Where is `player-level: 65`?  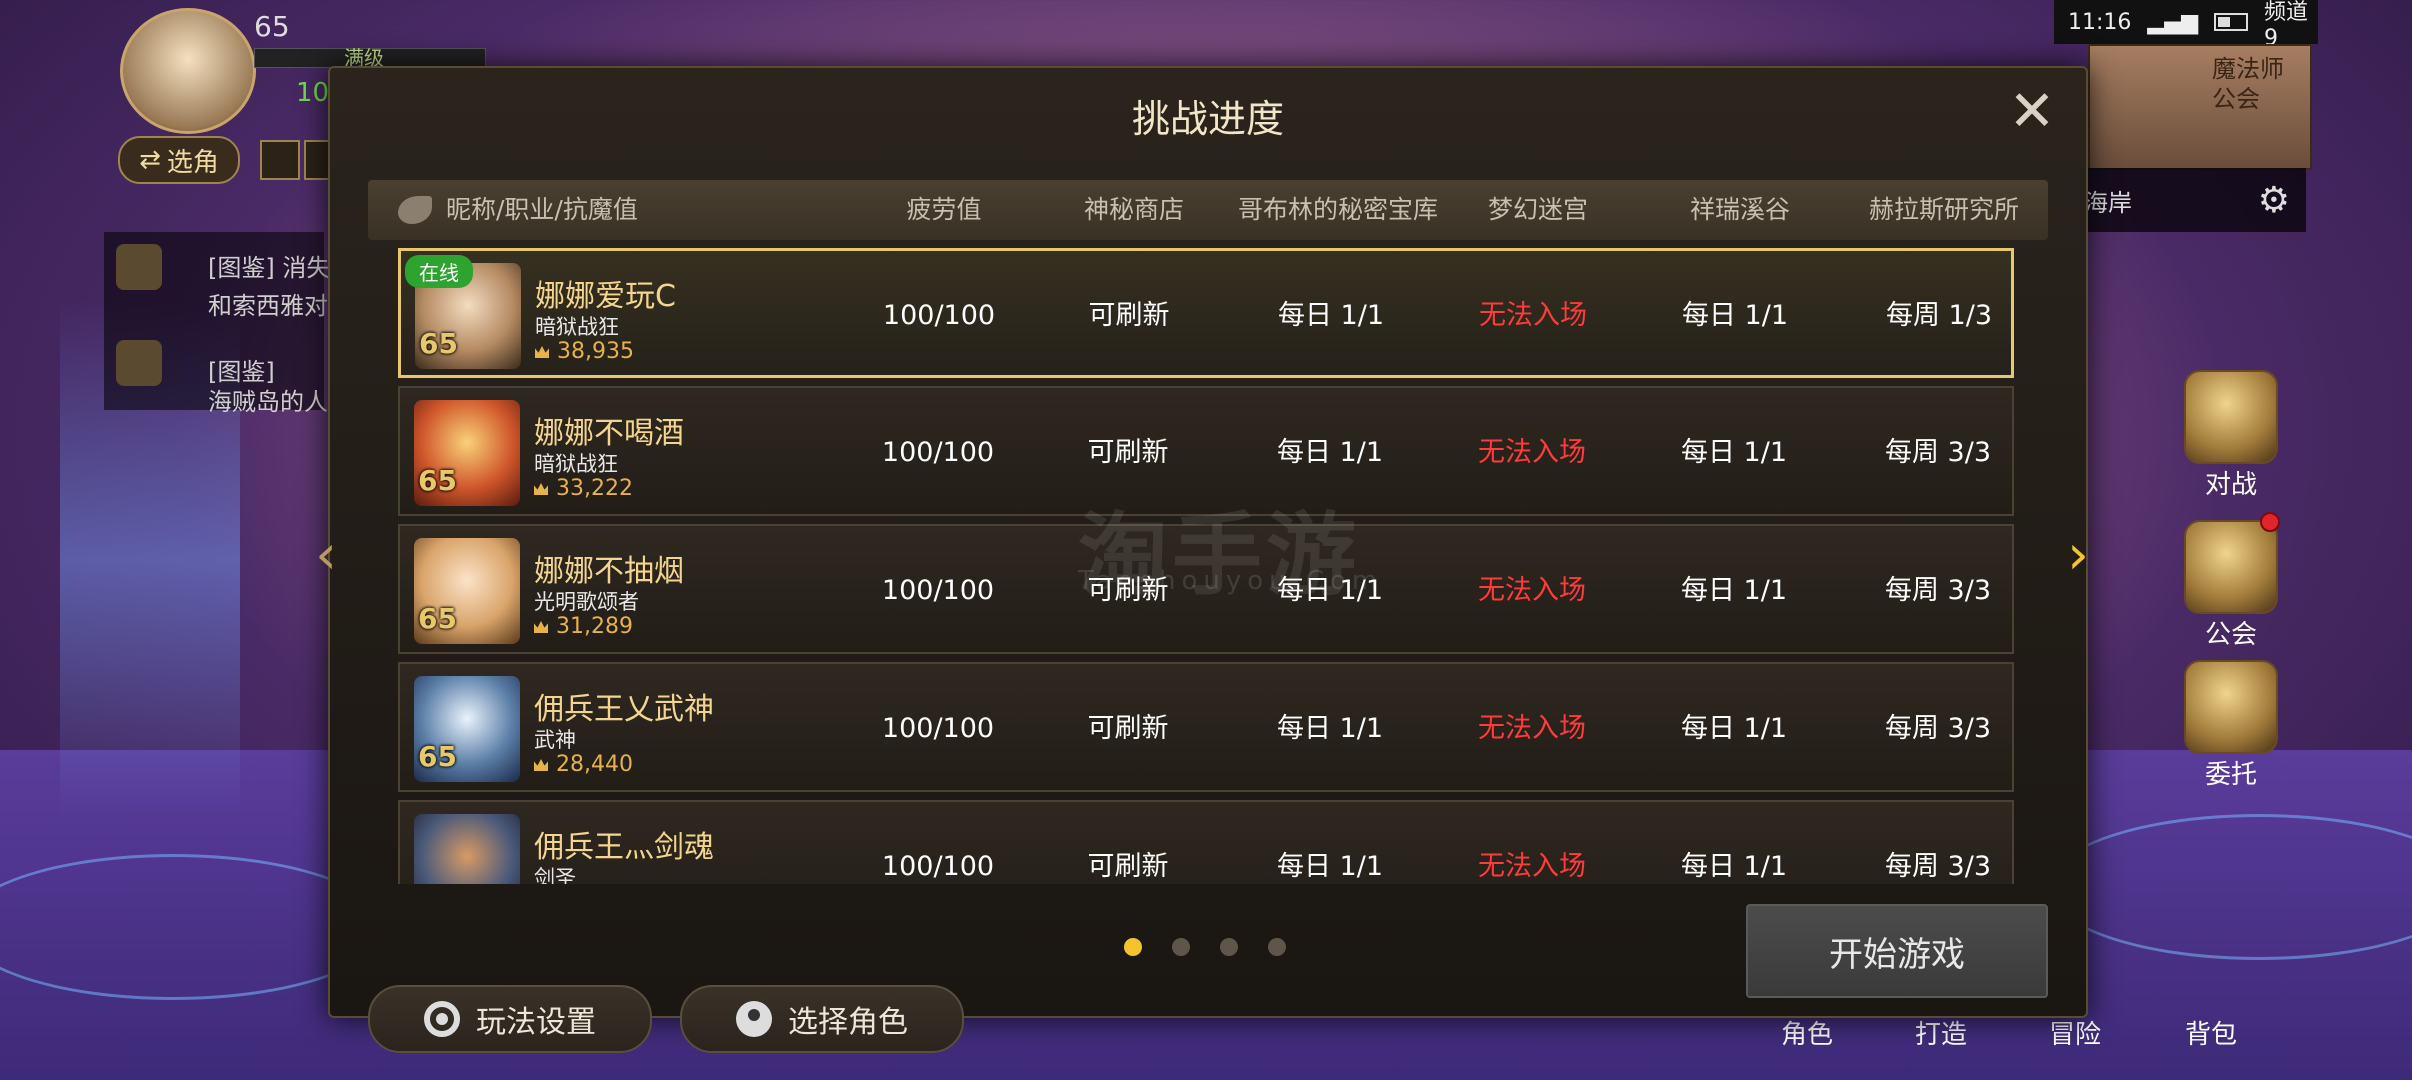
player-level: 65 is located at coordinates (272, 26).